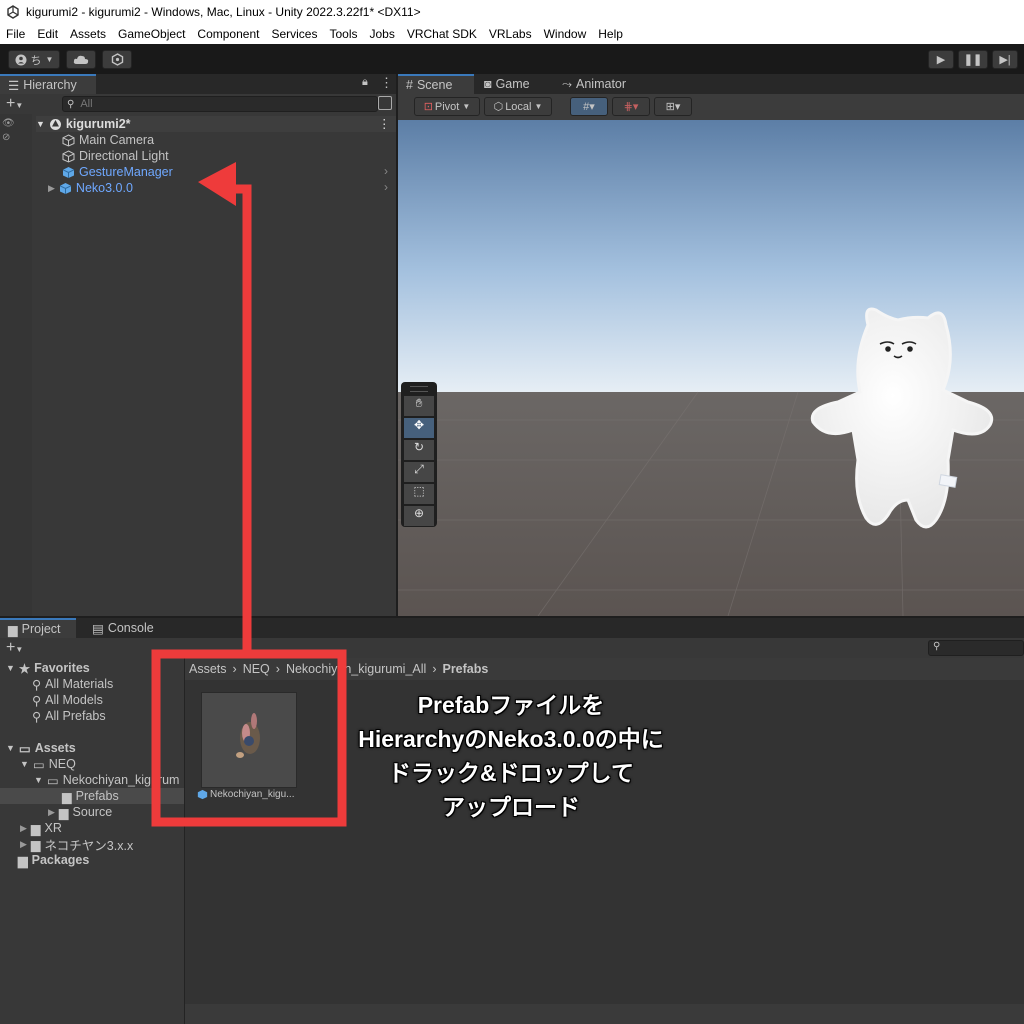 The height and width of the screenshot is (1024, 1024). What do you see at coordinates (48, 764) in the screenshot?
I see `folder-neq: ▼ ▭ NEQ` at bounding box center [48, 764].